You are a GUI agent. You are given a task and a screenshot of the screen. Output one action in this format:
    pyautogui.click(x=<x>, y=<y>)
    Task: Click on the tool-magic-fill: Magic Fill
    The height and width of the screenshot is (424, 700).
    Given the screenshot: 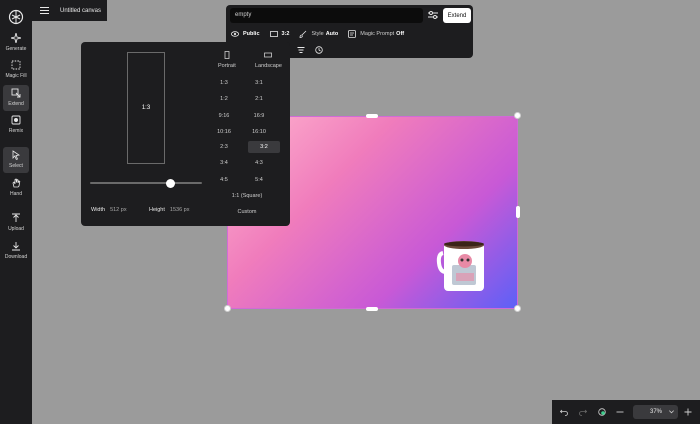 What is the action you would take?
    pyautogui.click(x=16, y=70)
    